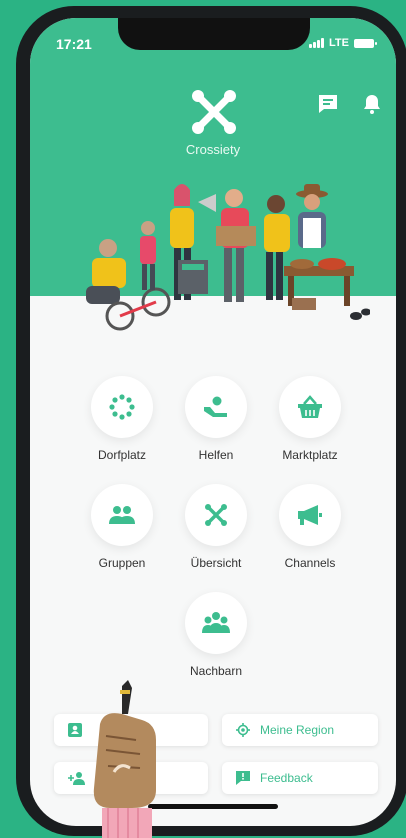 The width and height of the screenshot is (406, 838). What do you see at coordinates (328, 104) in the screenshot?
I see `chat-icon` at bounding box center [328, 104].